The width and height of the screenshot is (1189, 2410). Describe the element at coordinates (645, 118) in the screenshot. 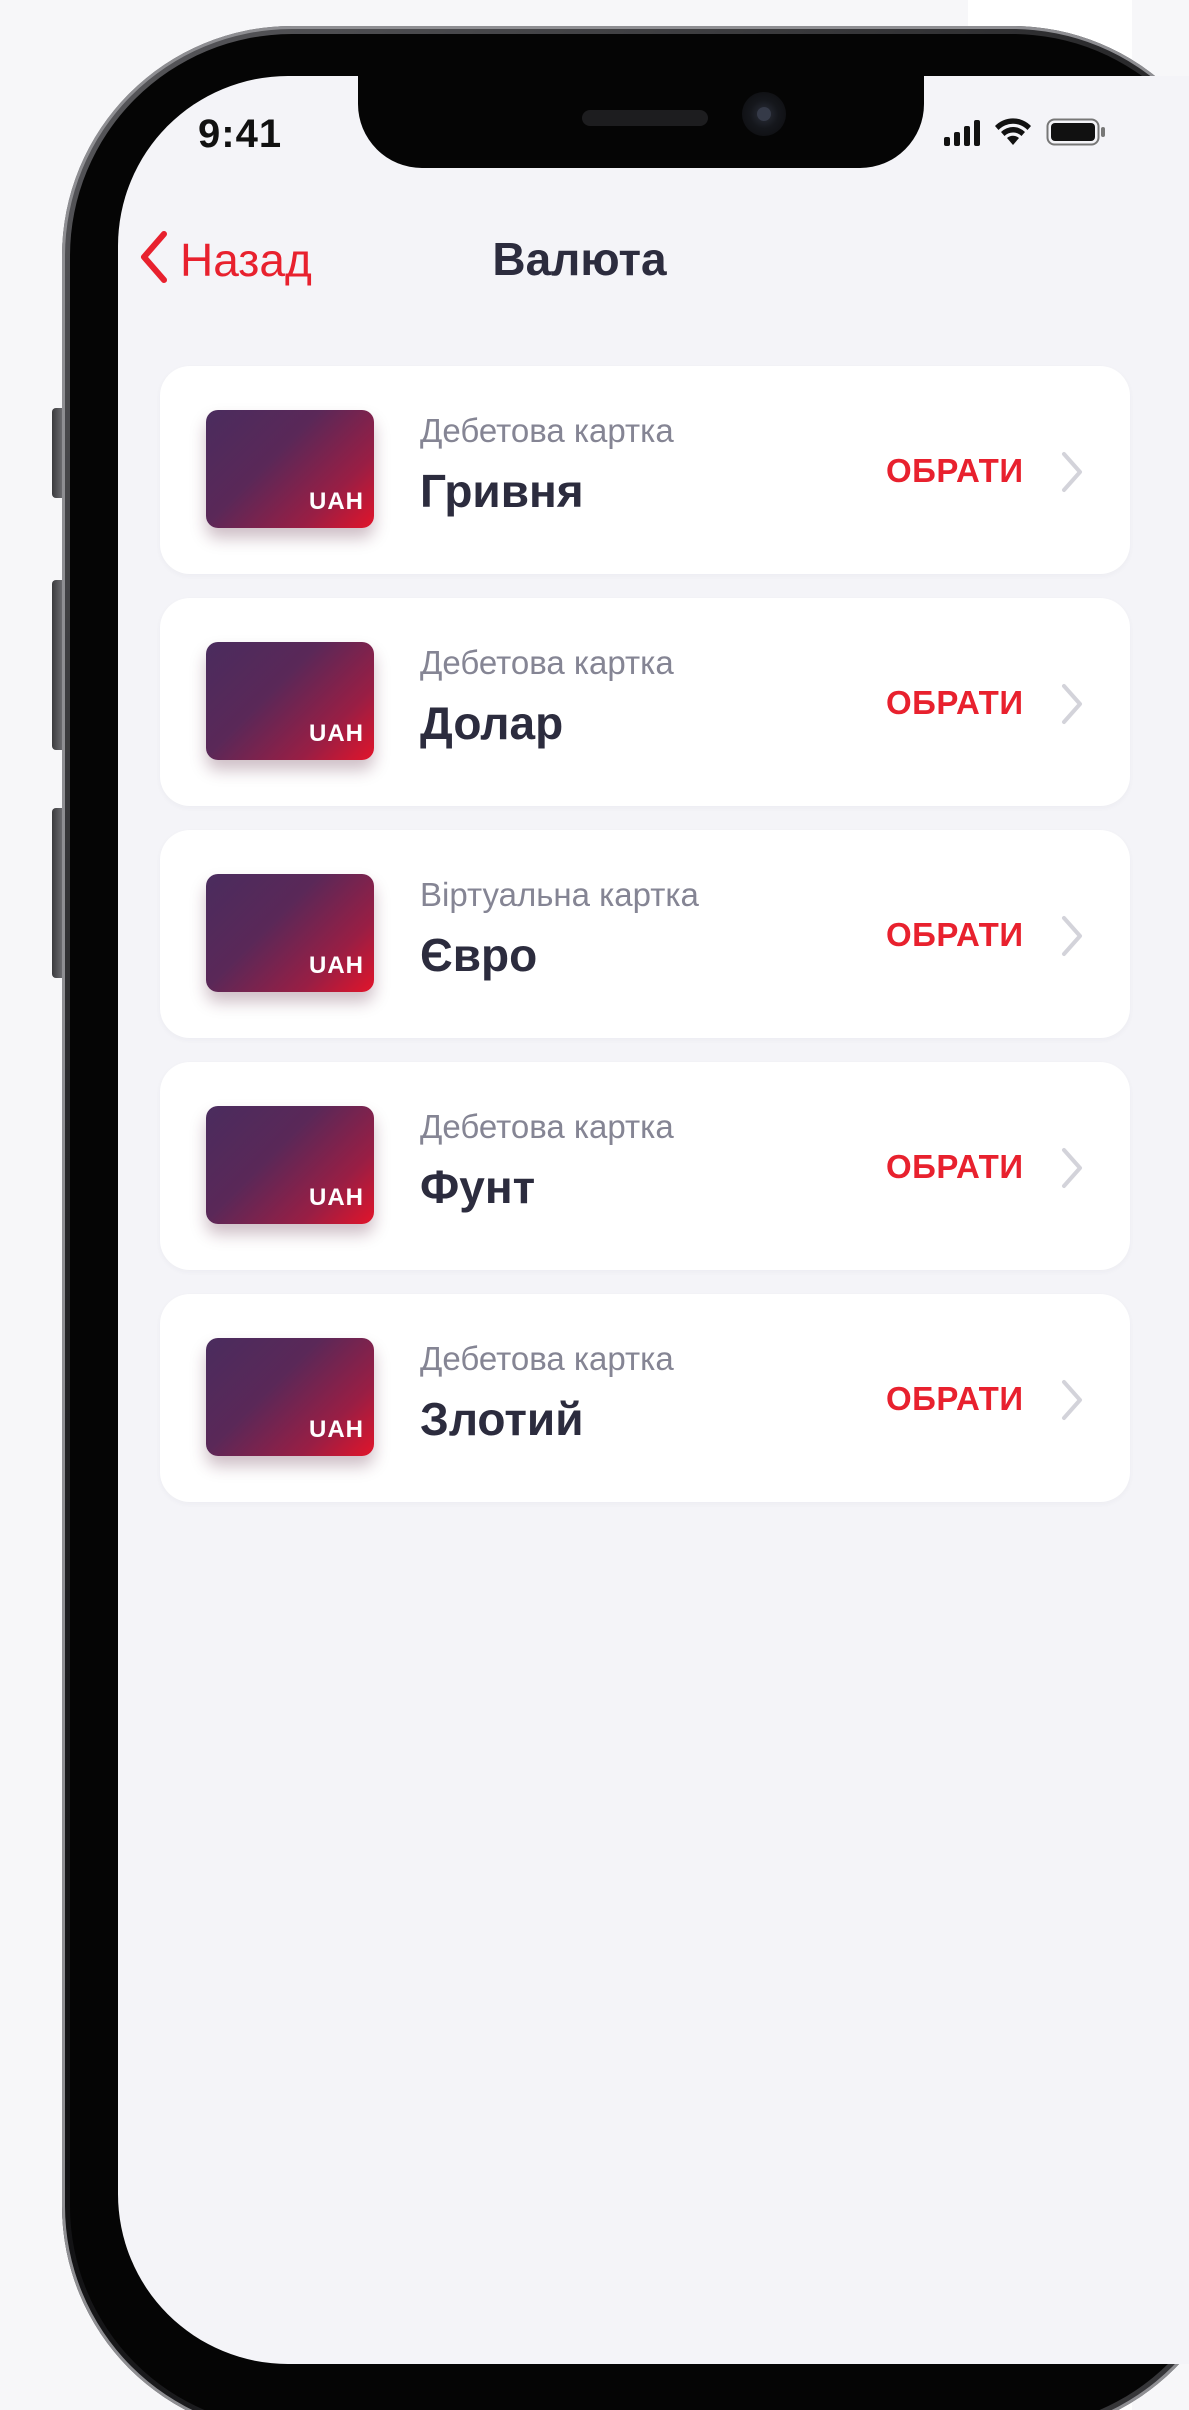

I see `speaker-grill` at that location.